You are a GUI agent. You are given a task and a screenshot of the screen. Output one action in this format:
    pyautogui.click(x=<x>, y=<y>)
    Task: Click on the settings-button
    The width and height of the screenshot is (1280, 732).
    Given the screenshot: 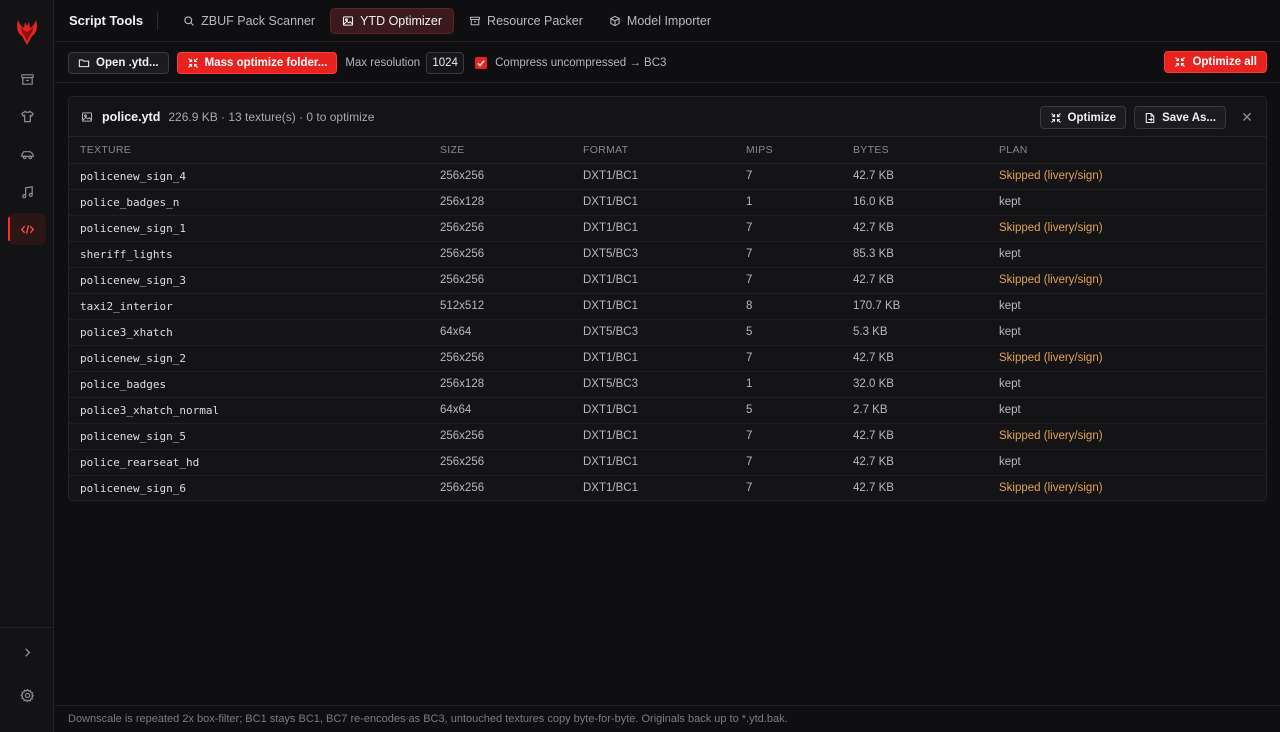 What is the action you would take?
    pyautogui.click(x=27, y=695)
    